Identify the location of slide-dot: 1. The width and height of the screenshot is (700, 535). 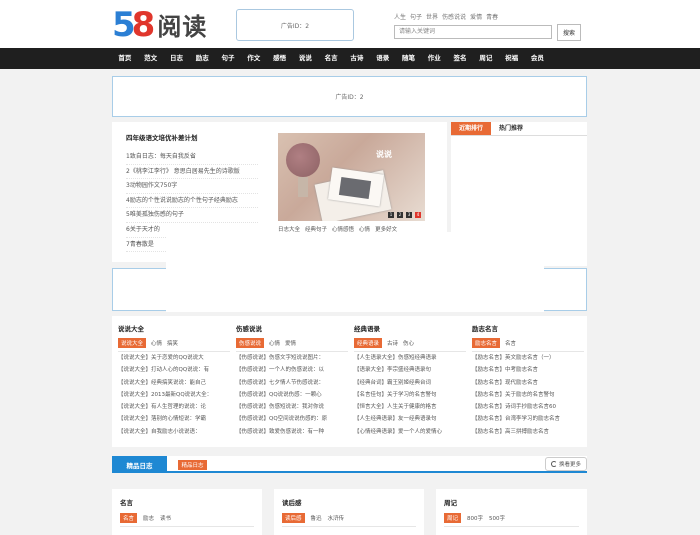
(391, 215).